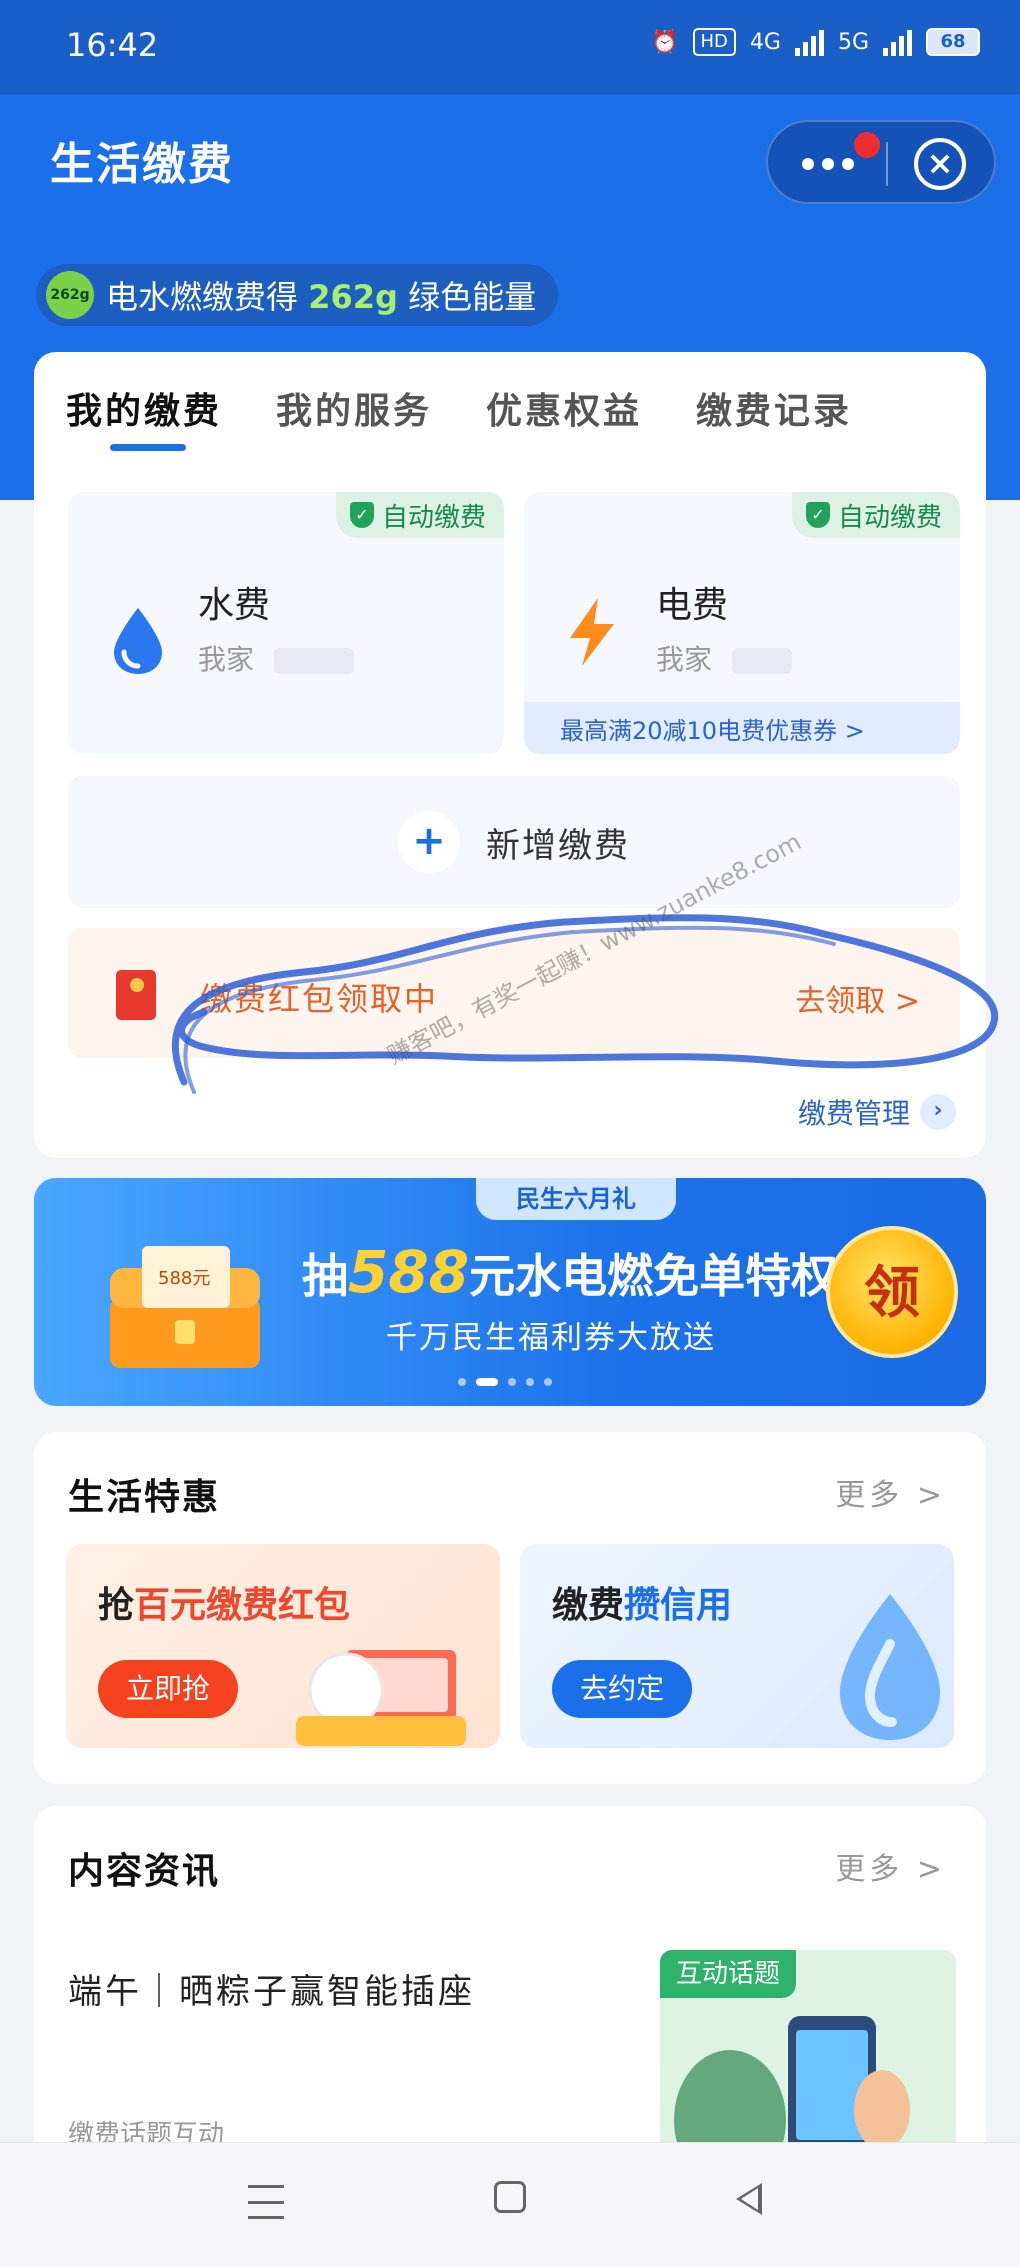  What do you see at coordinates (938, 1112) in the screenshot?
I see `chevron-right-icon: ›` at bounding box center [938, 1112].